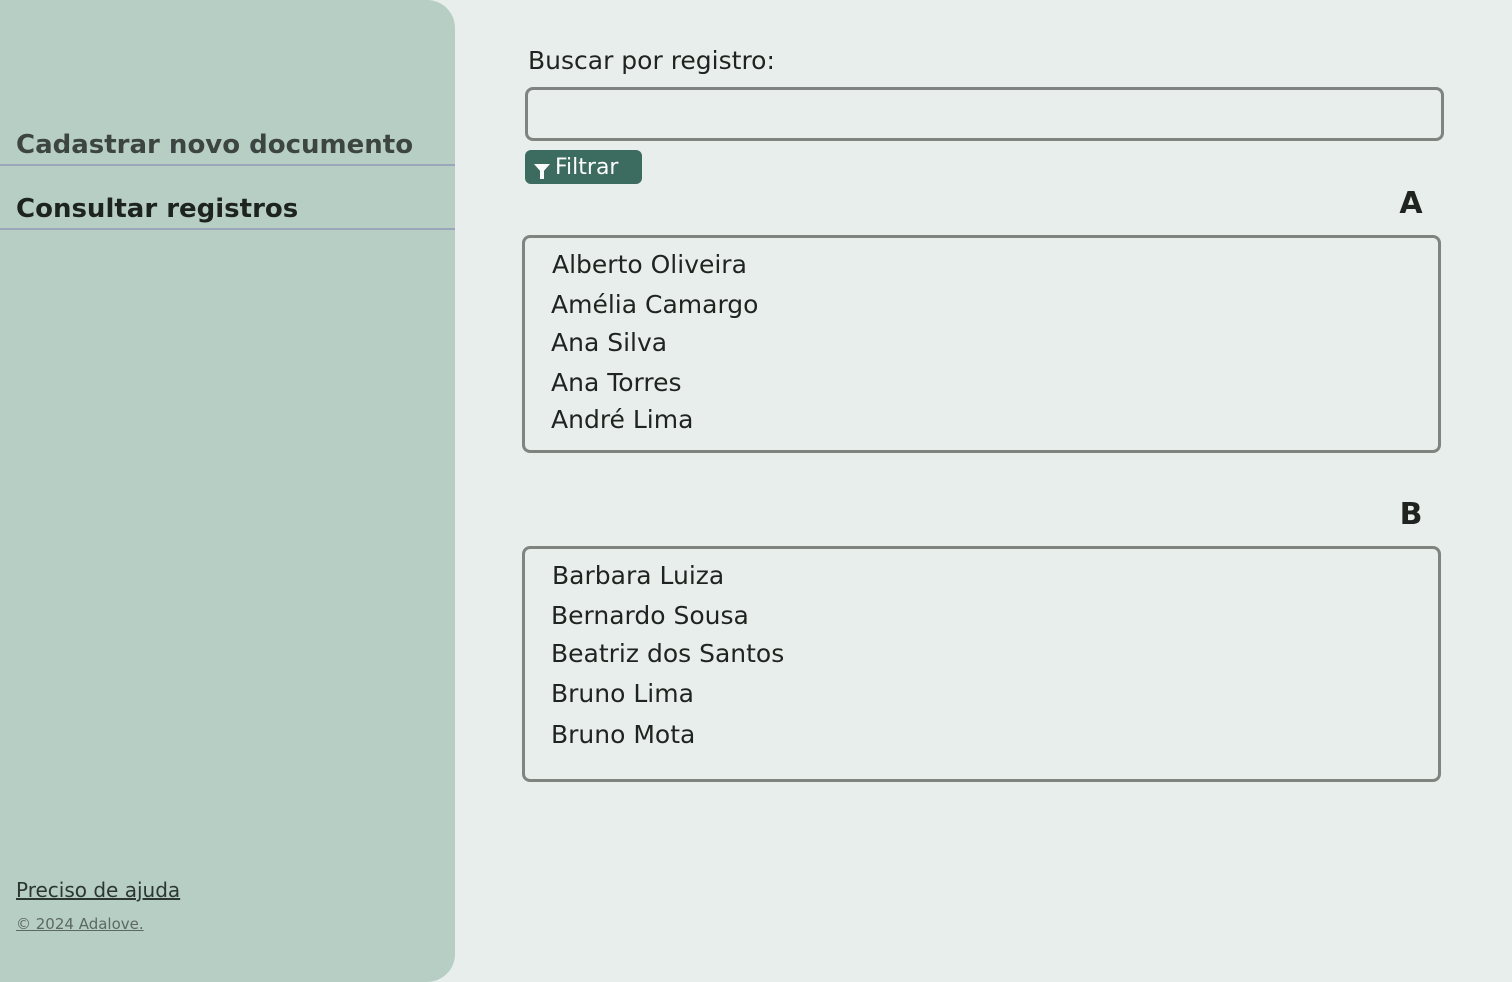 The width and height of the screenshot is (1512, 982). What do you see at coordinates (651, 60) in the screenshot?
I see `search-label: Buscar por registro:` at bounding box center [651, 60].